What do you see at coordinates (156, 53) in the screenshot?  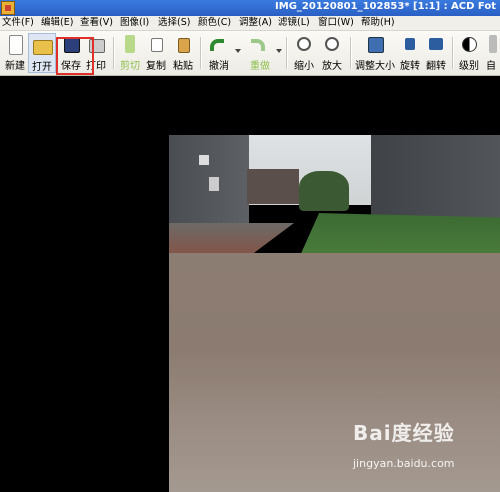 I see `copy-button: 复制` at bounding box center [156, 53].